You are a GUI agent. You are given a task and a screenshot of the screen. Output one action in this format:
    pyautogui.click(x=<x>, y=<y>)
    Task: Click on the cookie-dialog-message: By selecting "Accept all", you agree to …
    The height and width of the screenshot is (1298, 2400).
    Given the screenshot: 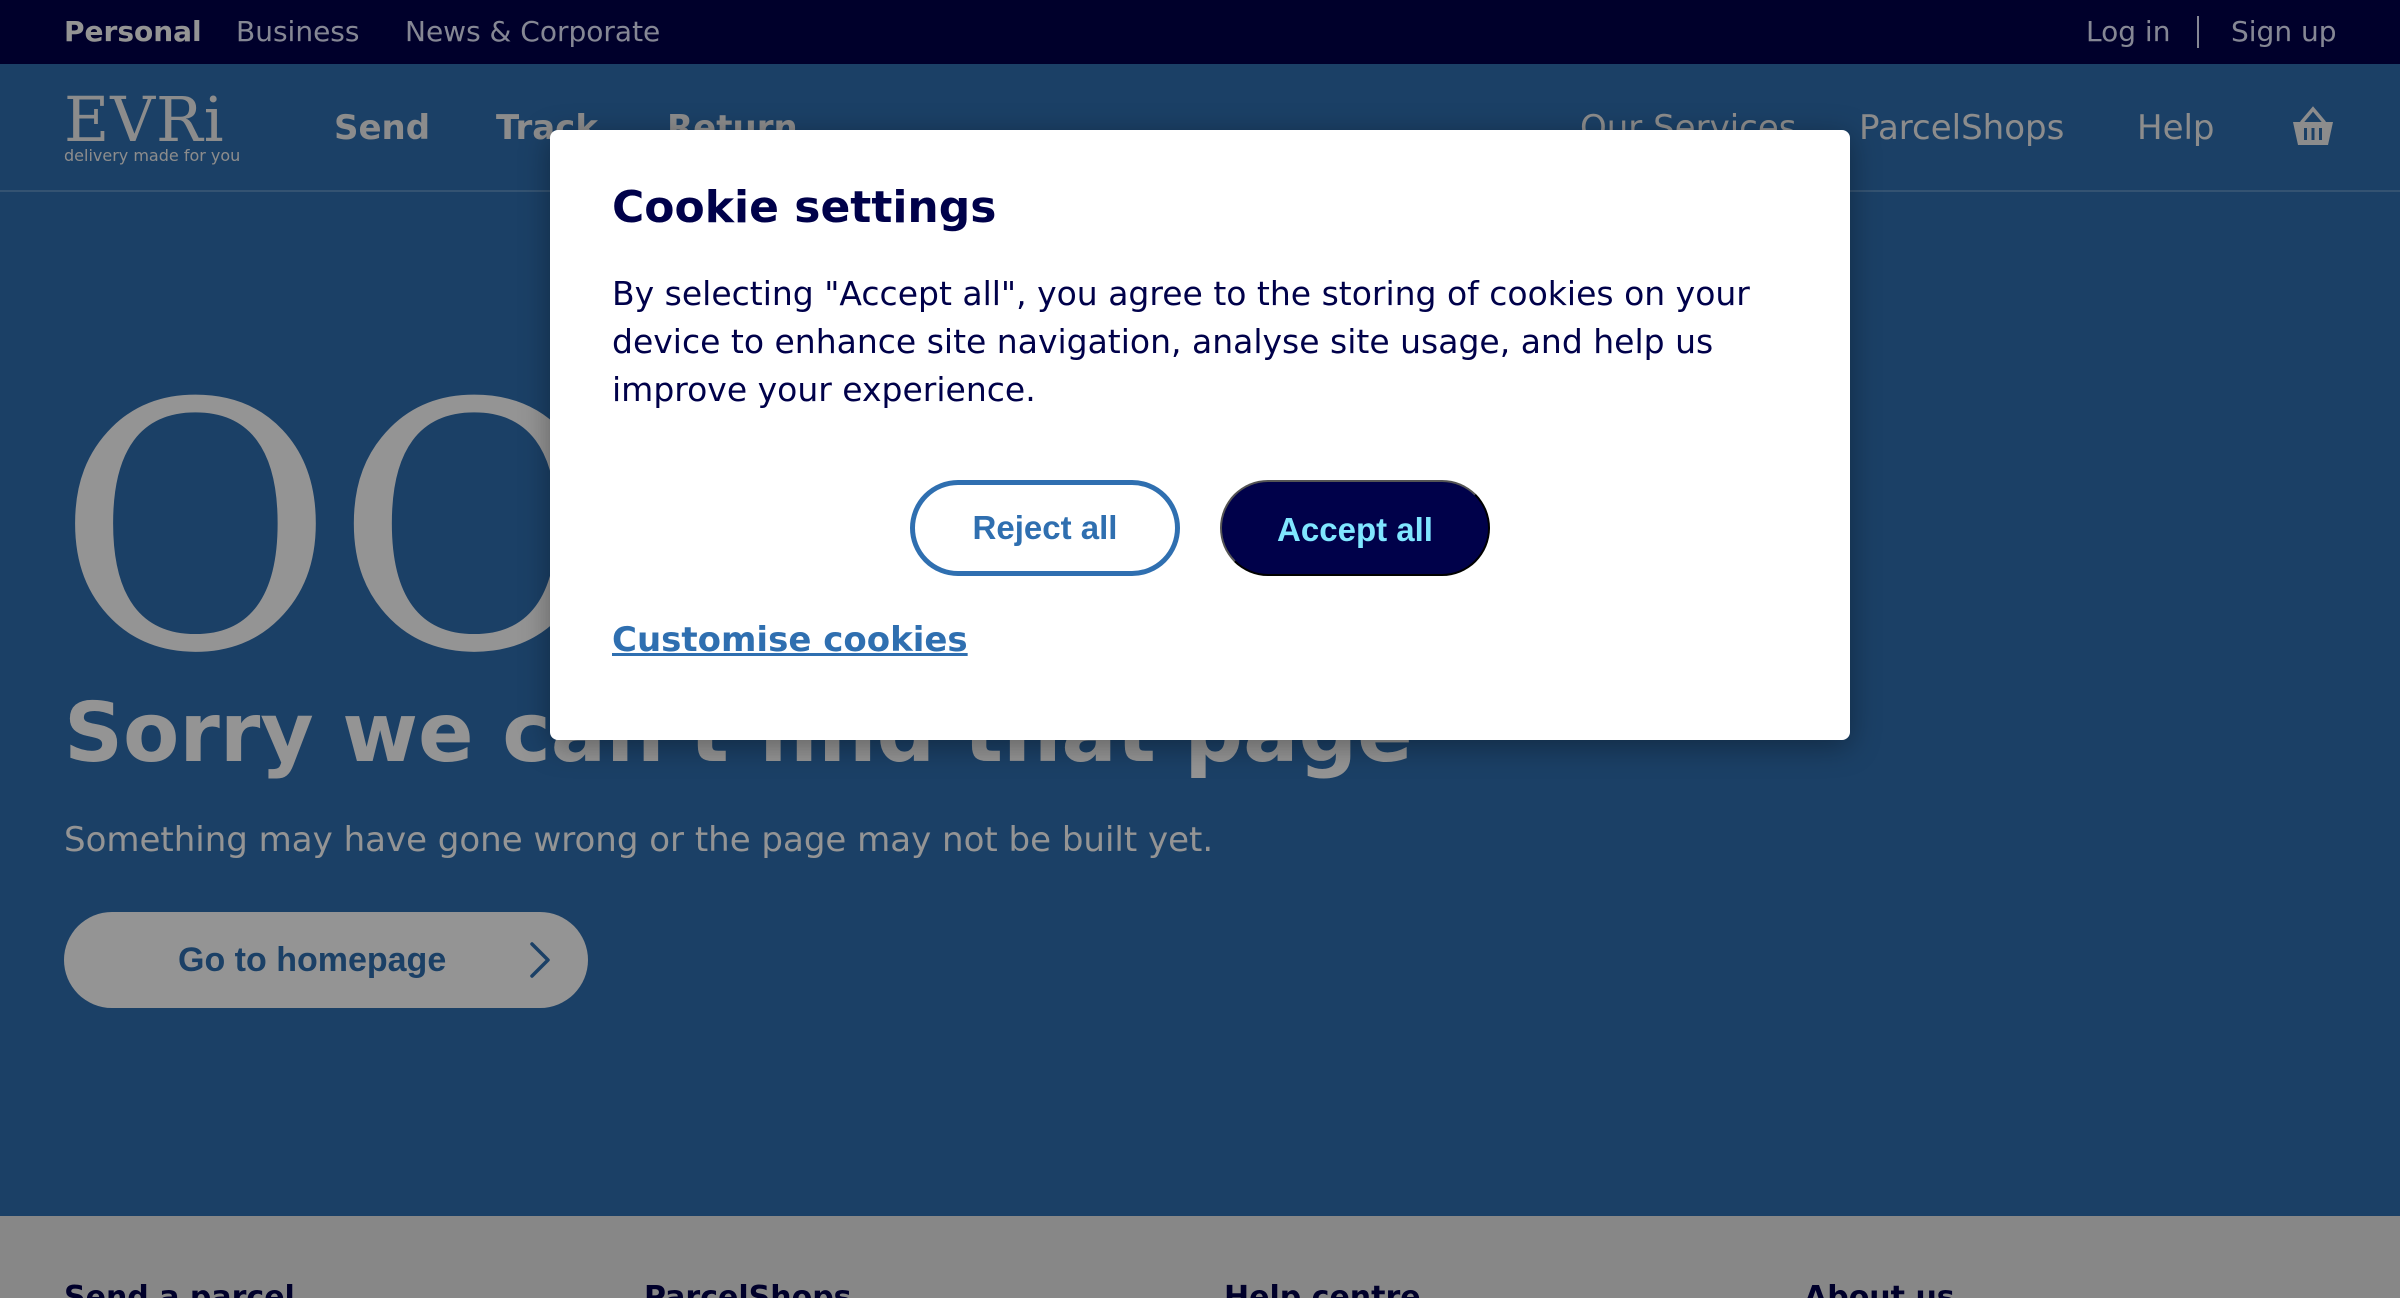 What is the action you would take?
    pyautogui.click(x=1181, y=341)
    